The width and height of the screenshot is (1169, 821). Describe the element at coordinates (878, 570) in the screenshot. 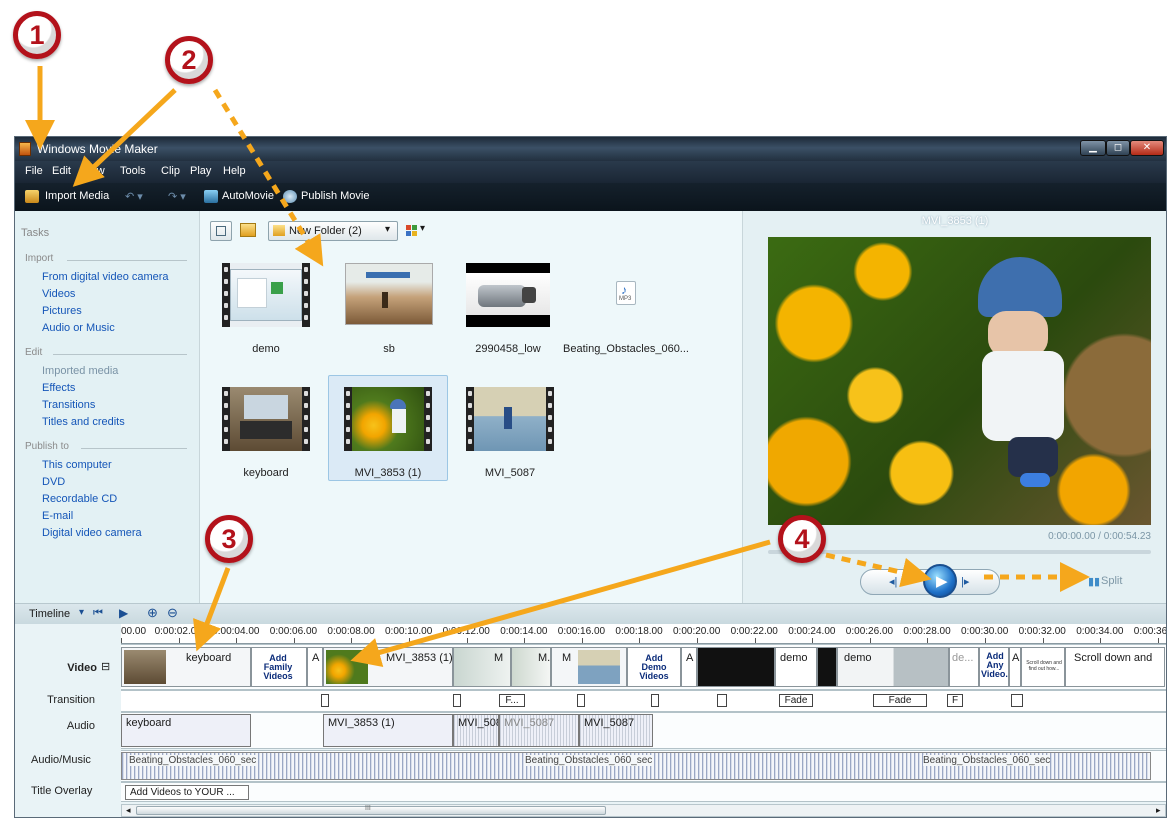

I see `arrow-4-to-play` at that location.